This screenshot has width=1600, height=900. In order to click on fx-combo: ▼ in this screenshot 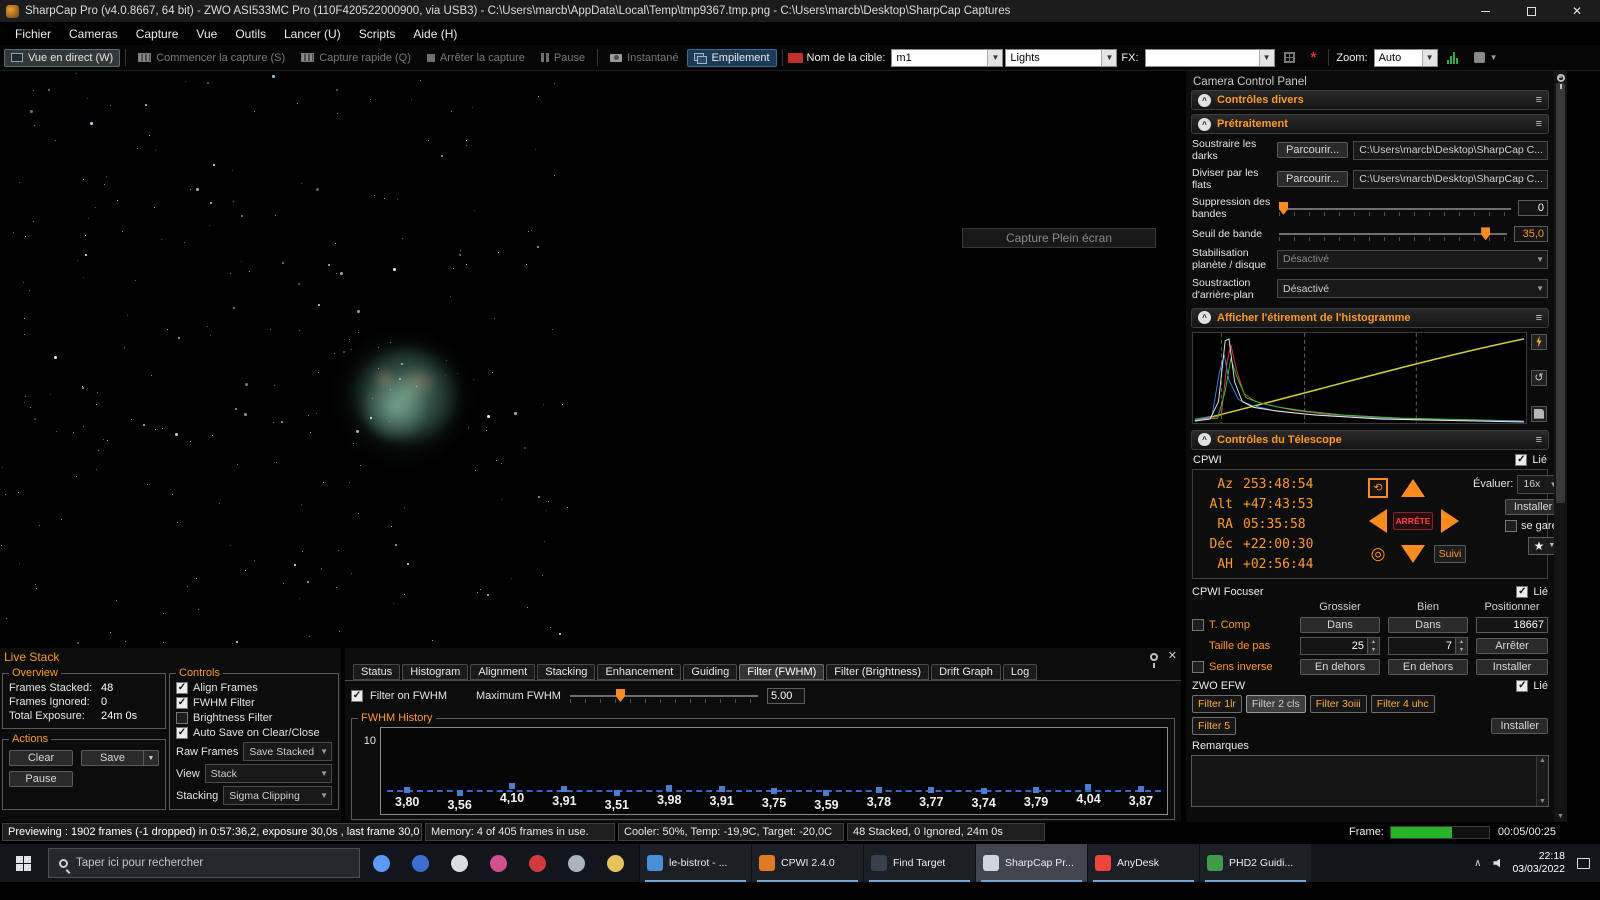, I will do `click(1209, 57)`.